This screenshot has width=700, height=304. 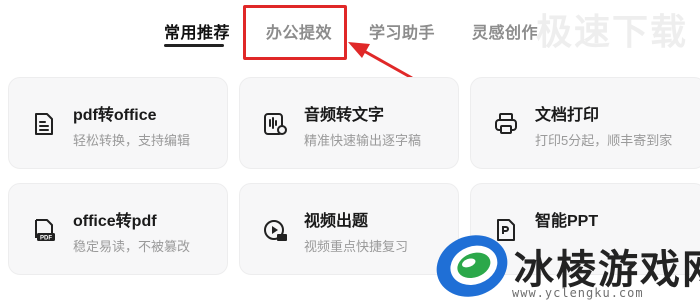 I want to click on card-desc: 轻松转换，支持编辑, so click(x=132, y=140).